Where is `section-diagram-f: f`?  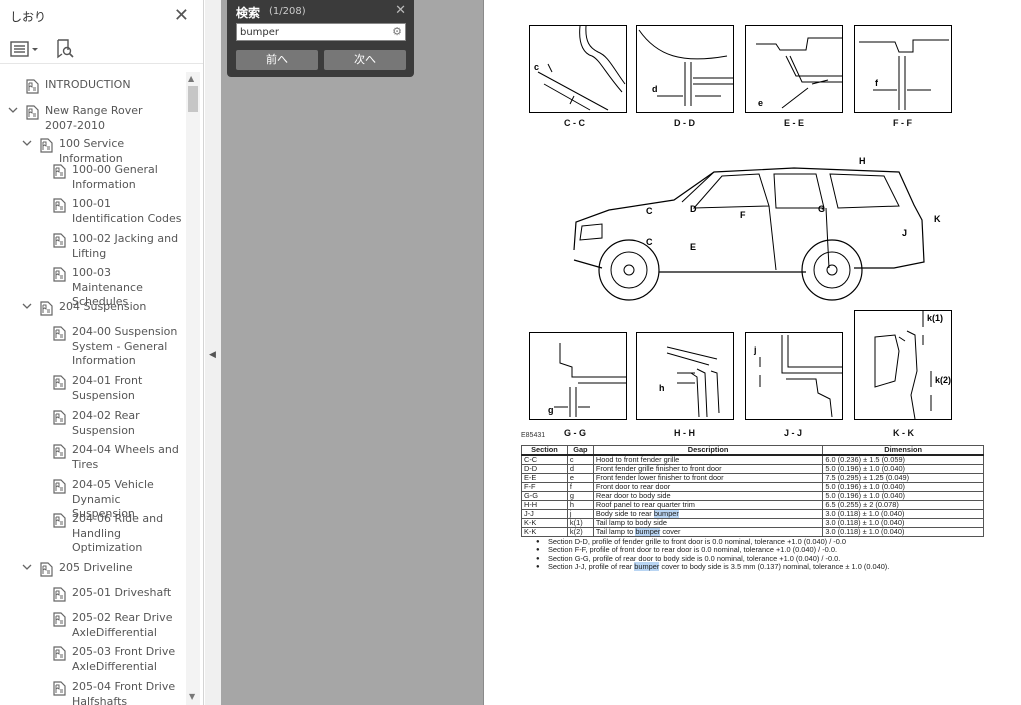 section-diagram-f: f is located at coordinates (903, 69).